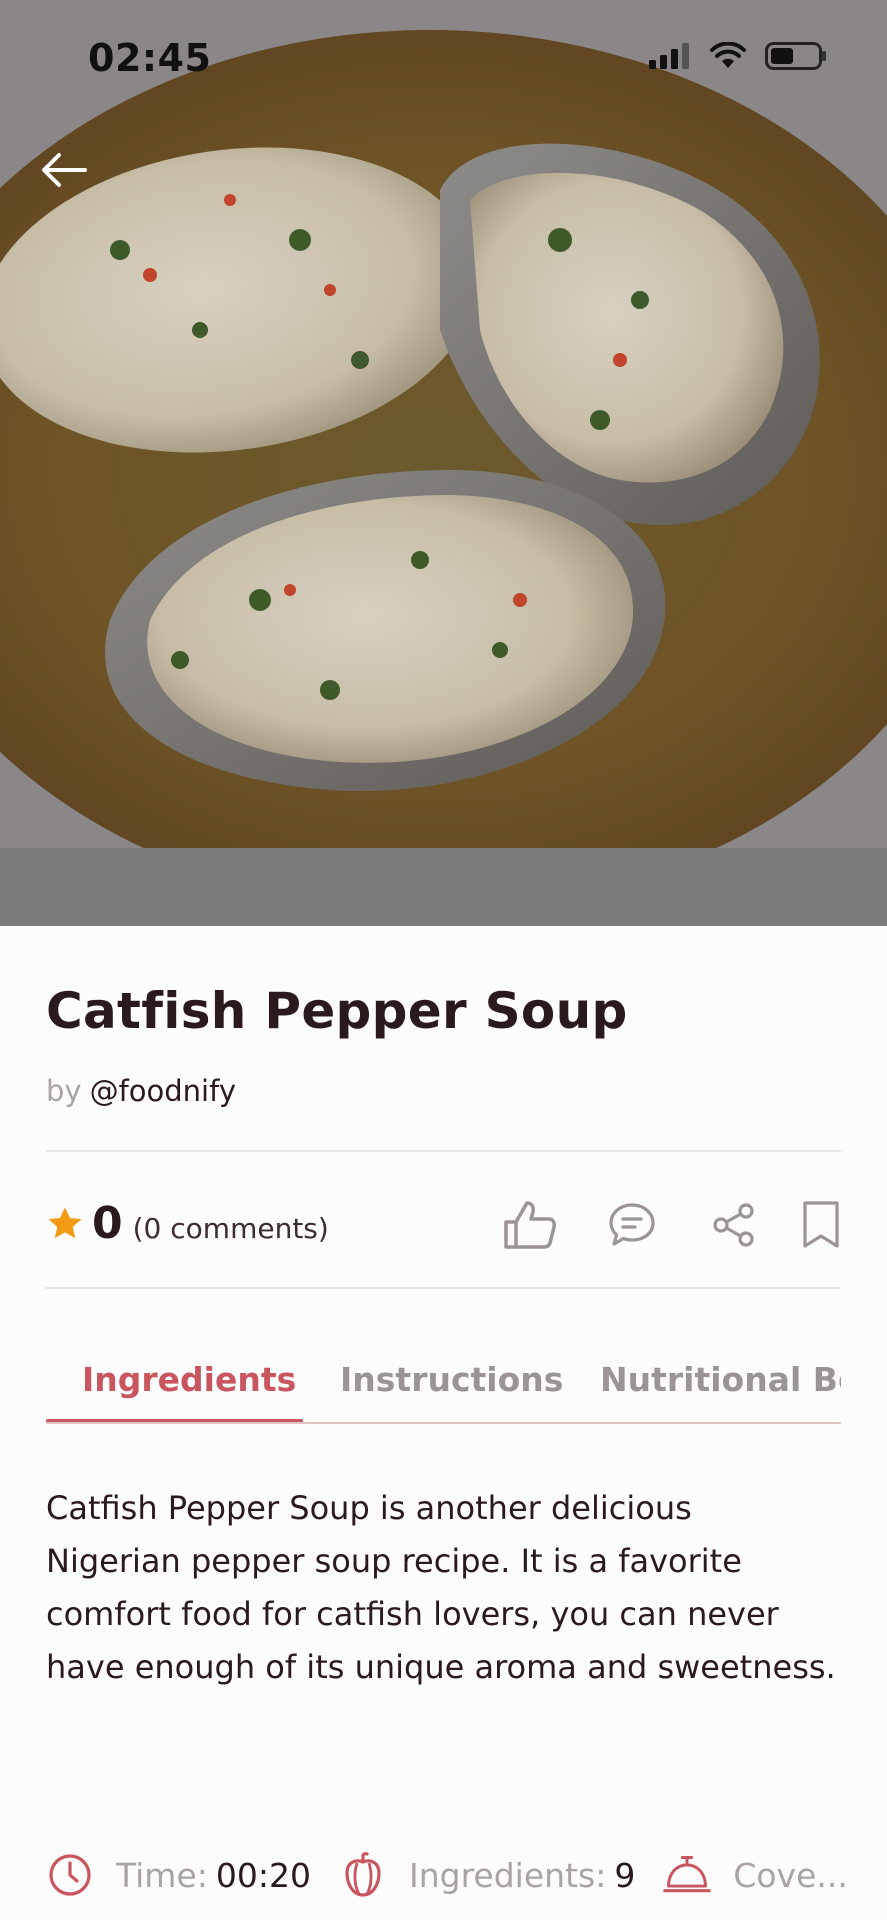 This screenshot has width=887, height=1920. I want to click on rating-value: 0, so click(107, 1223).